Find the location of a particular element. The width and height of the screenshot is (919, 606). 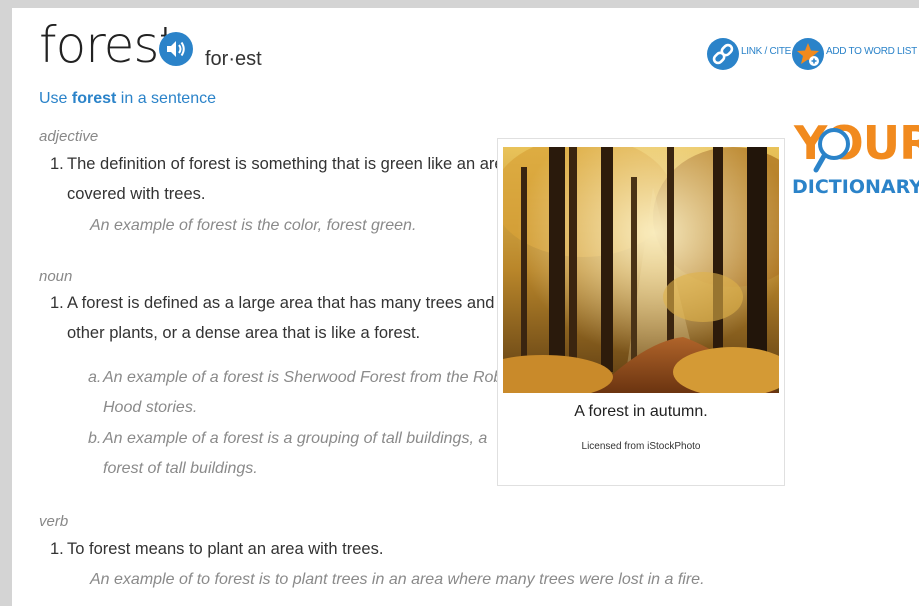

image-license: Licensed from iStockPhoto is located at coordinates (641, 446).